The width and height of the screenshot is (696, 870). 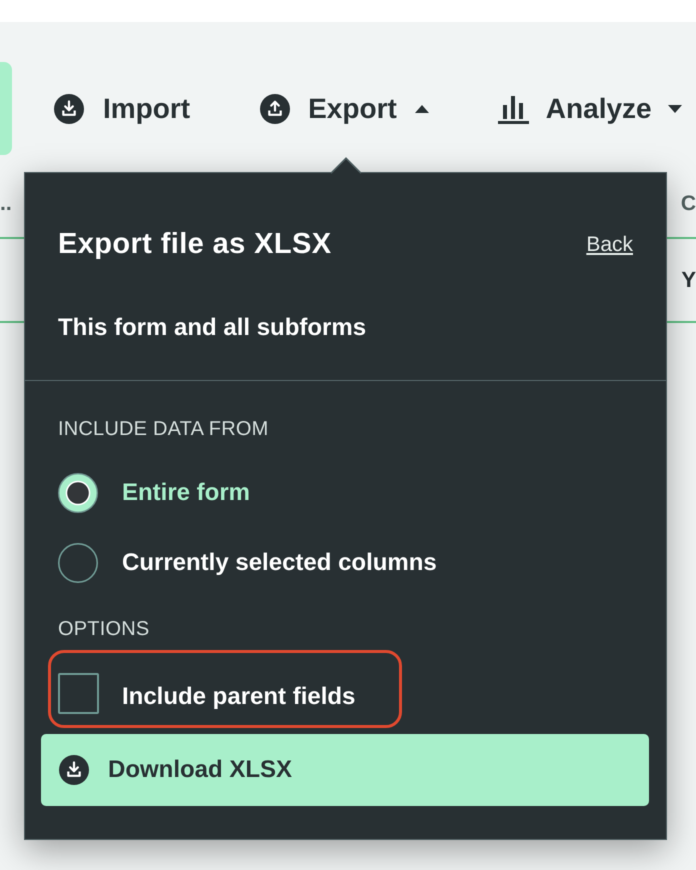 I want to click on section-heading: INCLUDE DATA FROM, so click(x=163, y=429).